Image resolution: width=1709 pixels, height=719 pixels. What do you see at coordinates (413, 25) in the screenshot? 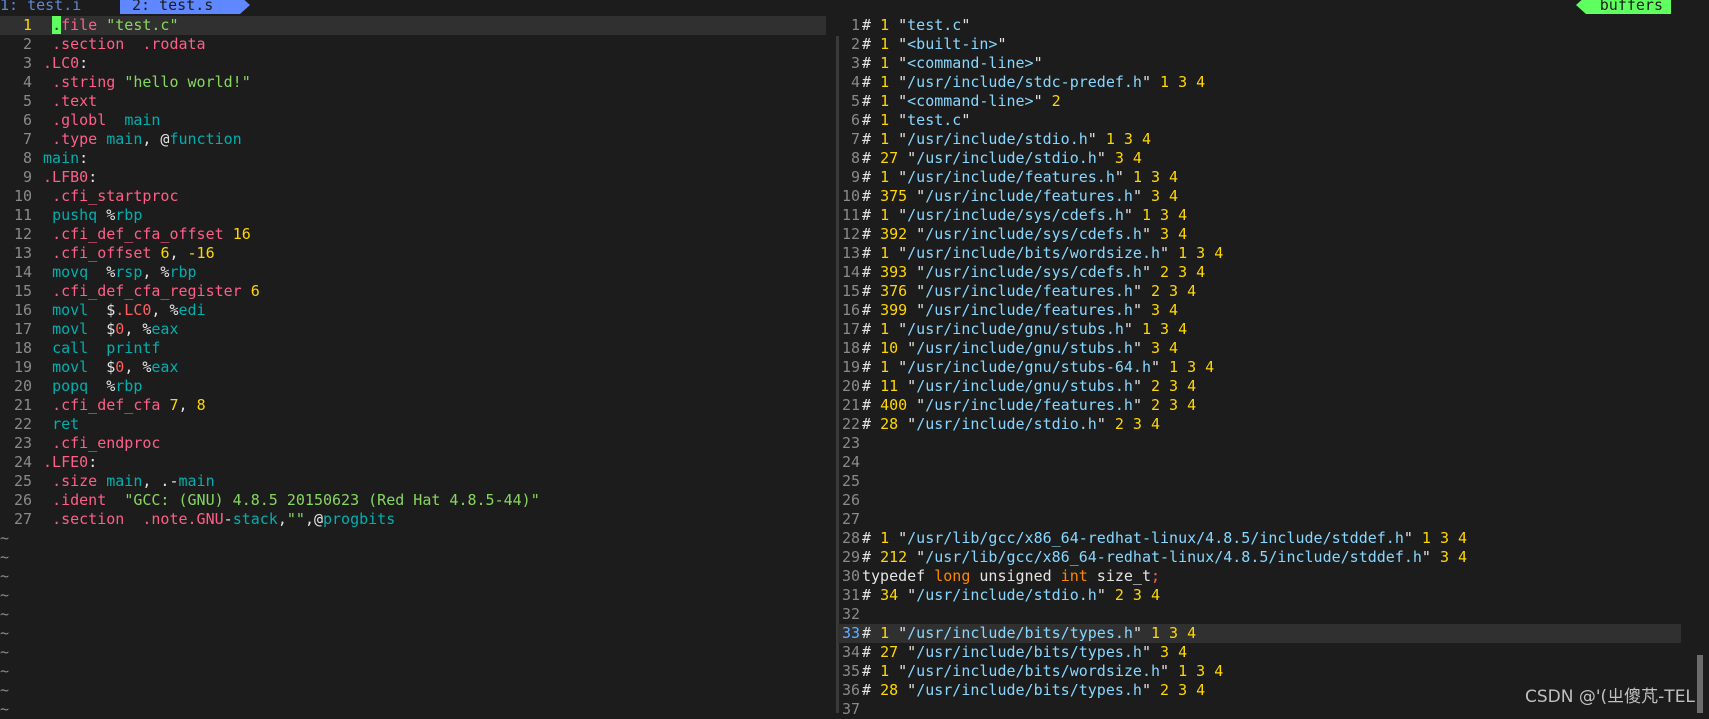
I see `code-line: 1 .file "test.c"` at bounding box center [413, 25].